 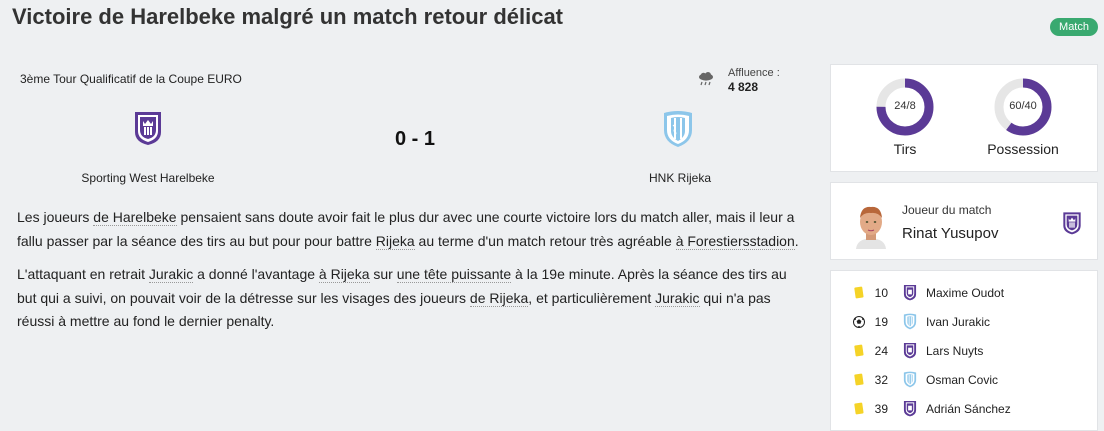 I want to click on event-minute: 39, so click(x=881, y=409).